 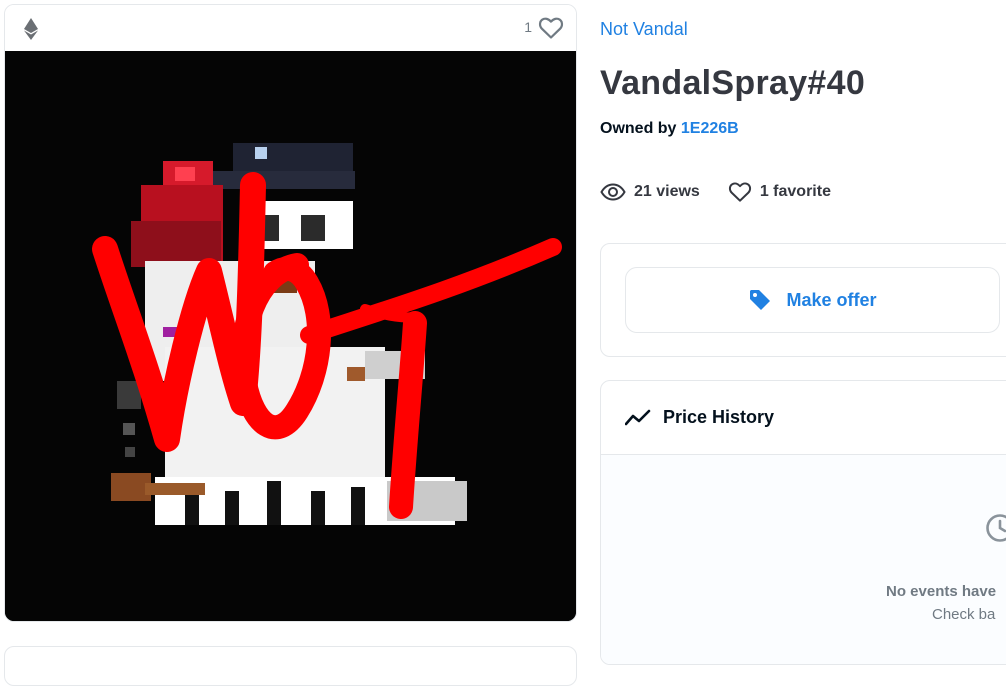 What do you see at coordinates (638, 418) in the screenshot?
I see `trend-line-icon` at bounding box center [638, 418].